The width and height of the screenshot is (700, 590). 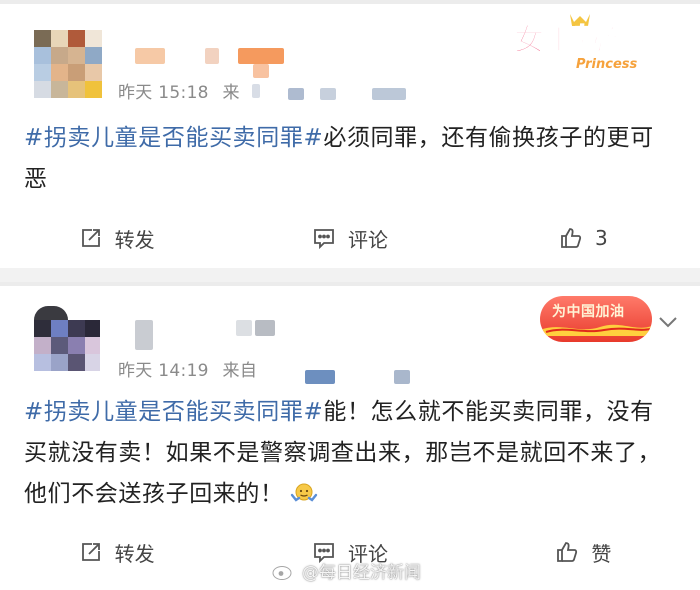 I want to click on princess-badge-icon: 女王驾到 Princess, so click(x=575, y=43).